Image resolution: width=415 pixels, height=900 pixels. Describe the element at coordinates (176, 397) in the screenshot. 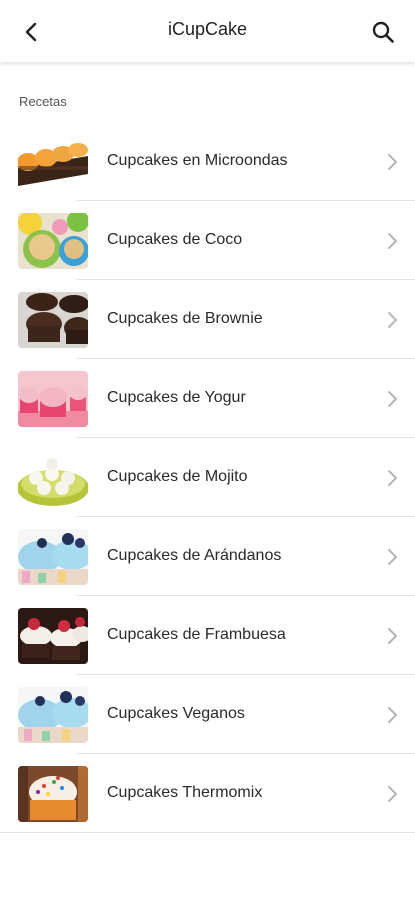

I see `recipe-label: Cupcakes de Yogur` at that location.